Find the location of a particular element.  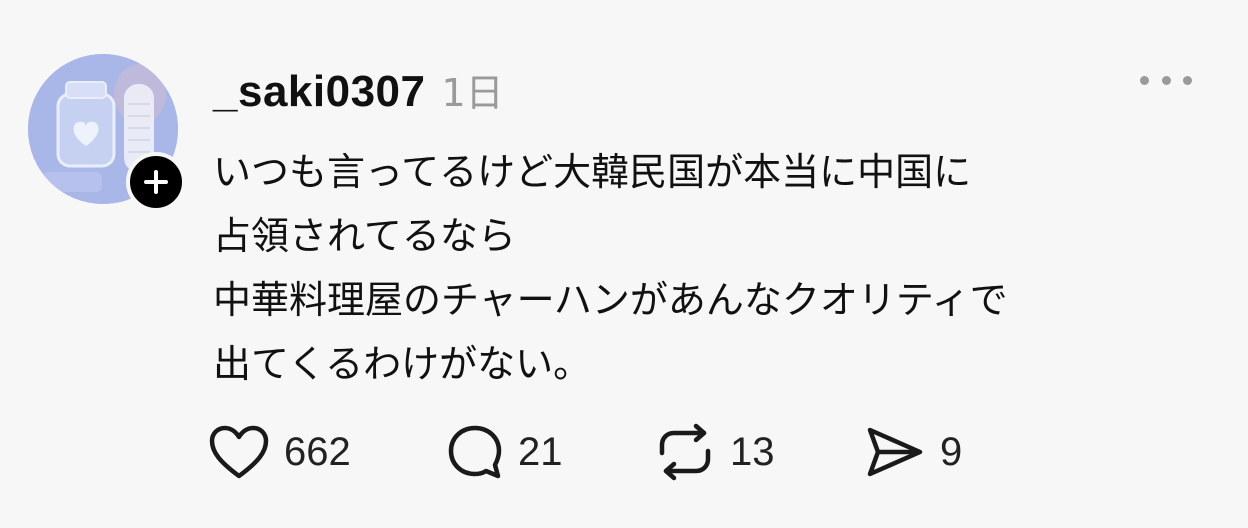

more-options-button is located at coordinates (1166, 80).